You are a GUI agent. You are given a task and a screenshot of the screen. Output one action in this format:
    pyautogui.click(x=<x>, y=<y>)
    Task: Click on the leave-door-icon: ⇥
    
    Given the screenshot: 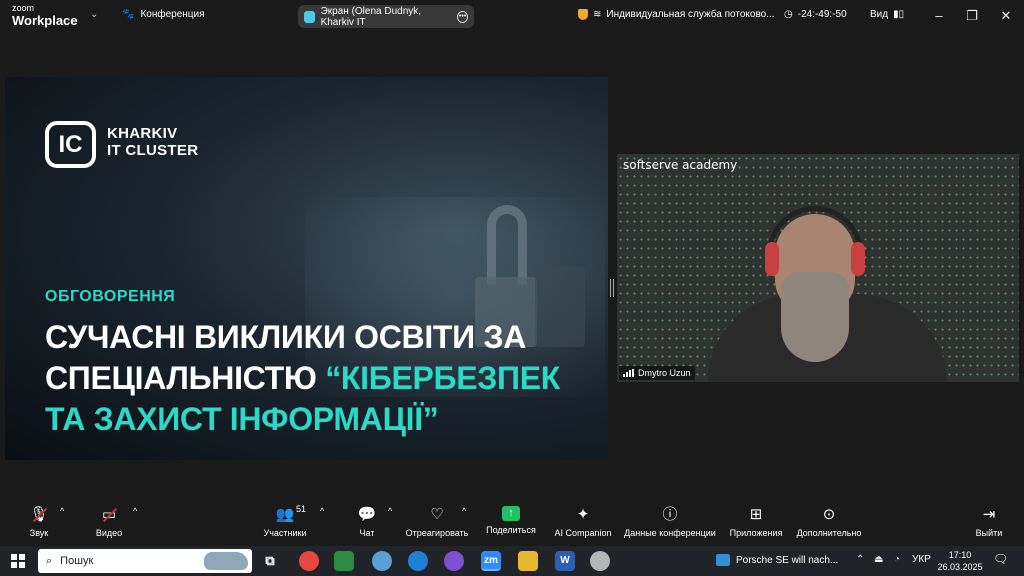 What is the action you would take?
    pyautogui.click(x=989, y=514)
    